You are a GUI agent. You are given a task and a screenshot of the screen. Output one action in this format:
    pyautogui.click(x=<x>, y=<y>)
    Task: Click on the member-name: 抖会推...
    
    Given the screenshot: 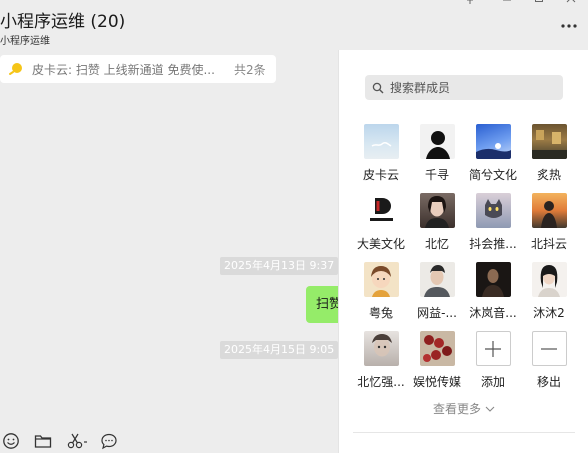 What is the action you would take?
    pyautogui.click(x=493, y=244)
    